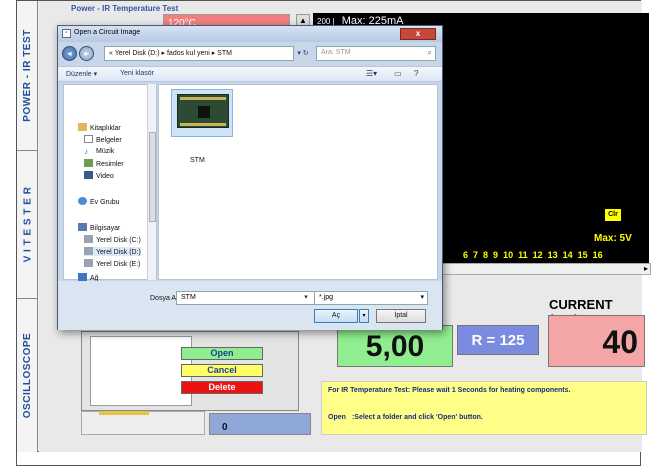  What do you see at coordinates (81, 74) in the screenshot?
I see `organize-button: Düzenle ▾` at bounding box center [81, 74].